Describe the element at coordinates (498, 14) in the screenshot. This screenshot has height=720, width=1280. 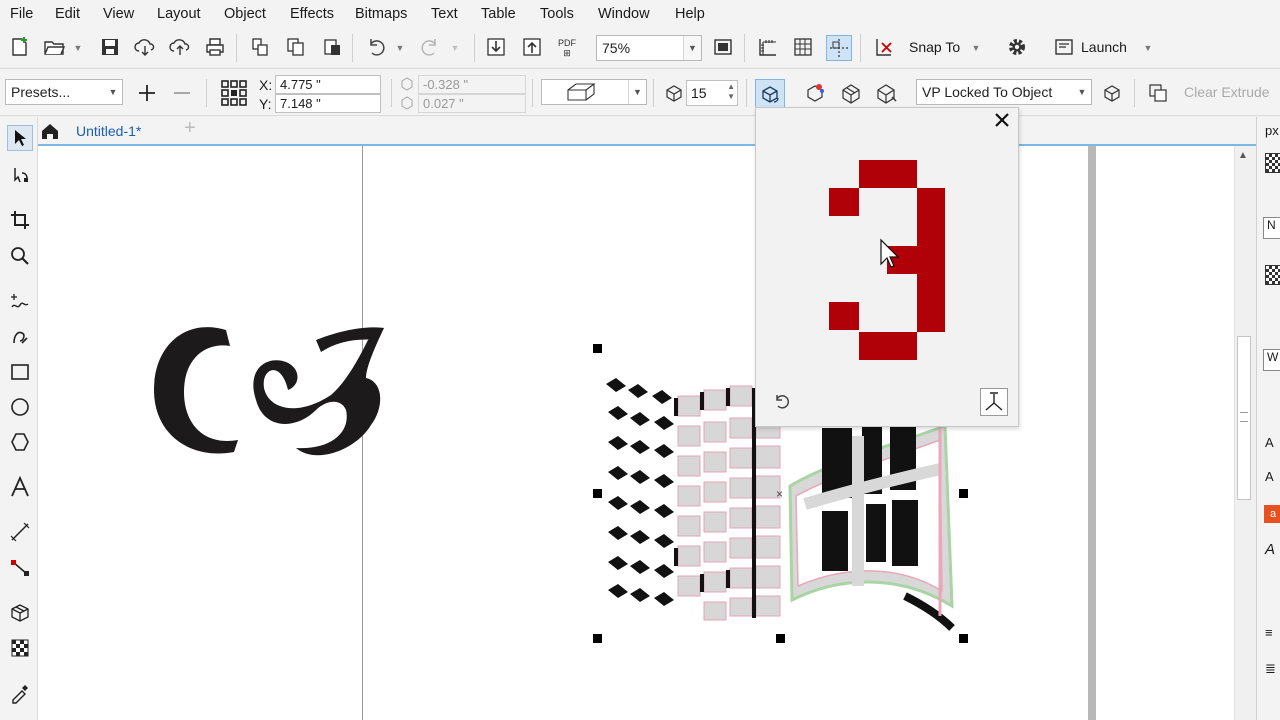
I see `menu-table: Table` at that location.